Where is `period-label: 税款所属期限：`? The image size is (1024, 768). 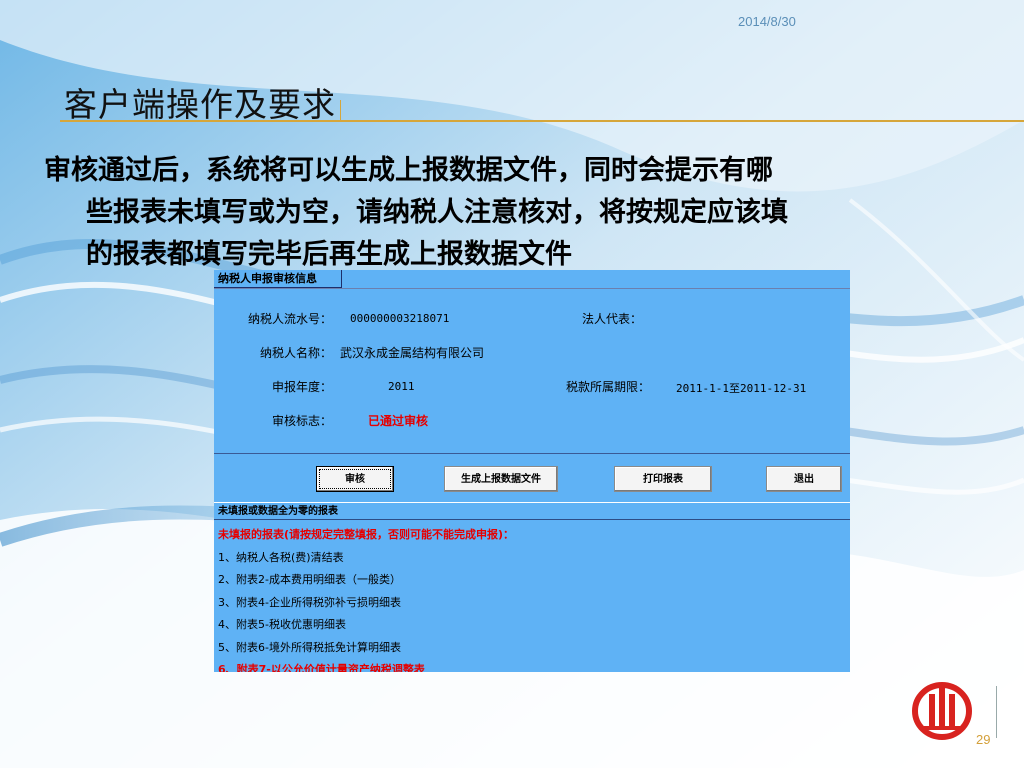
period-label: 税款所属期限： is located at coordinates (608, 387).